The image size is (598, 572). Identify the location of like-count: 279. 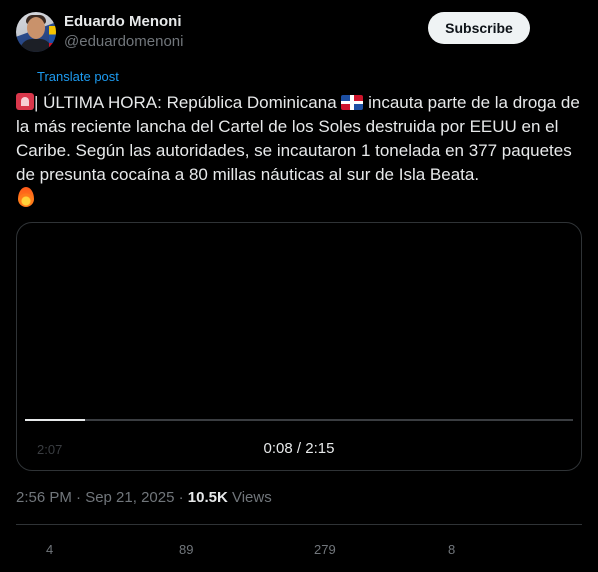
(325, 549).